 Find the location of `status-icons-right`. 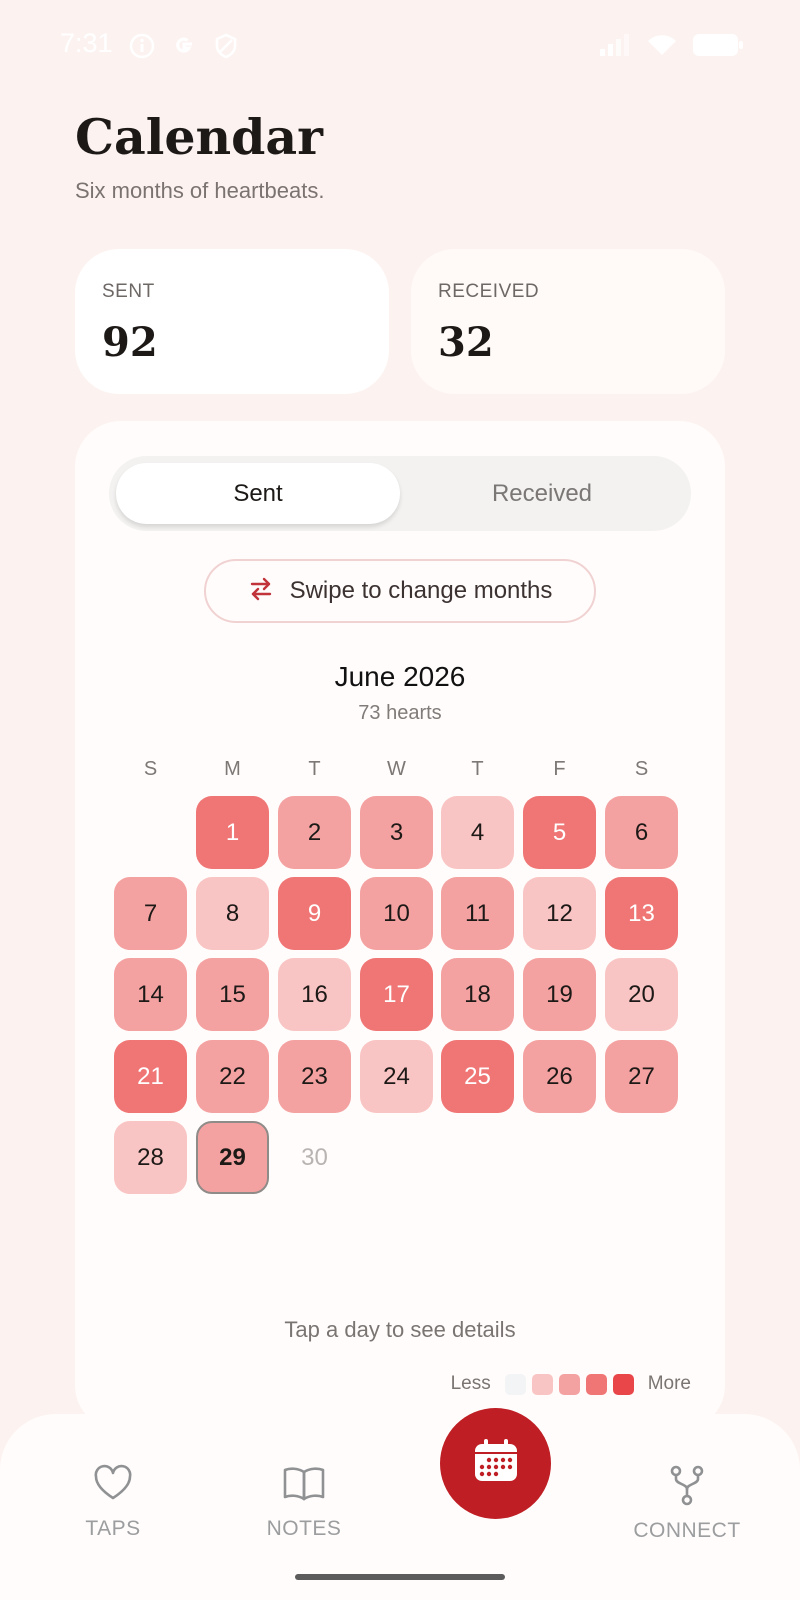

status-icons-right is located at coordinates (671, 47).